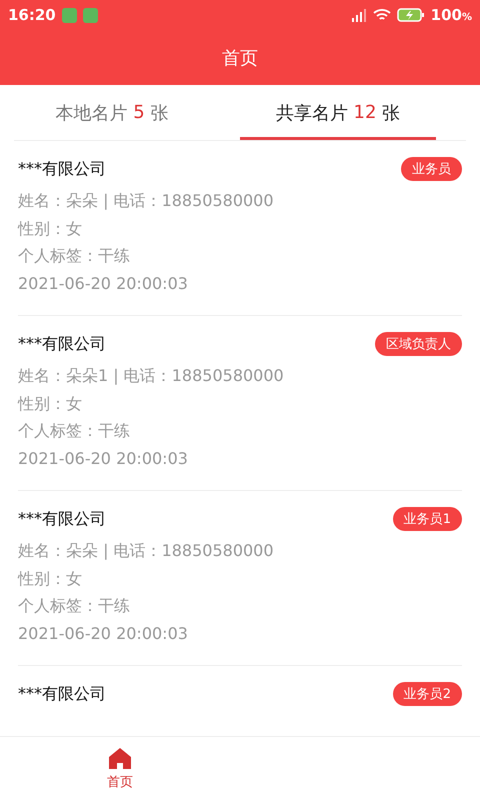 The width and height of the screenshot is (480, 800). Describe the element at coordinates (431, 169) in the screenshot. I see `role-badge: 业务员` at that location.